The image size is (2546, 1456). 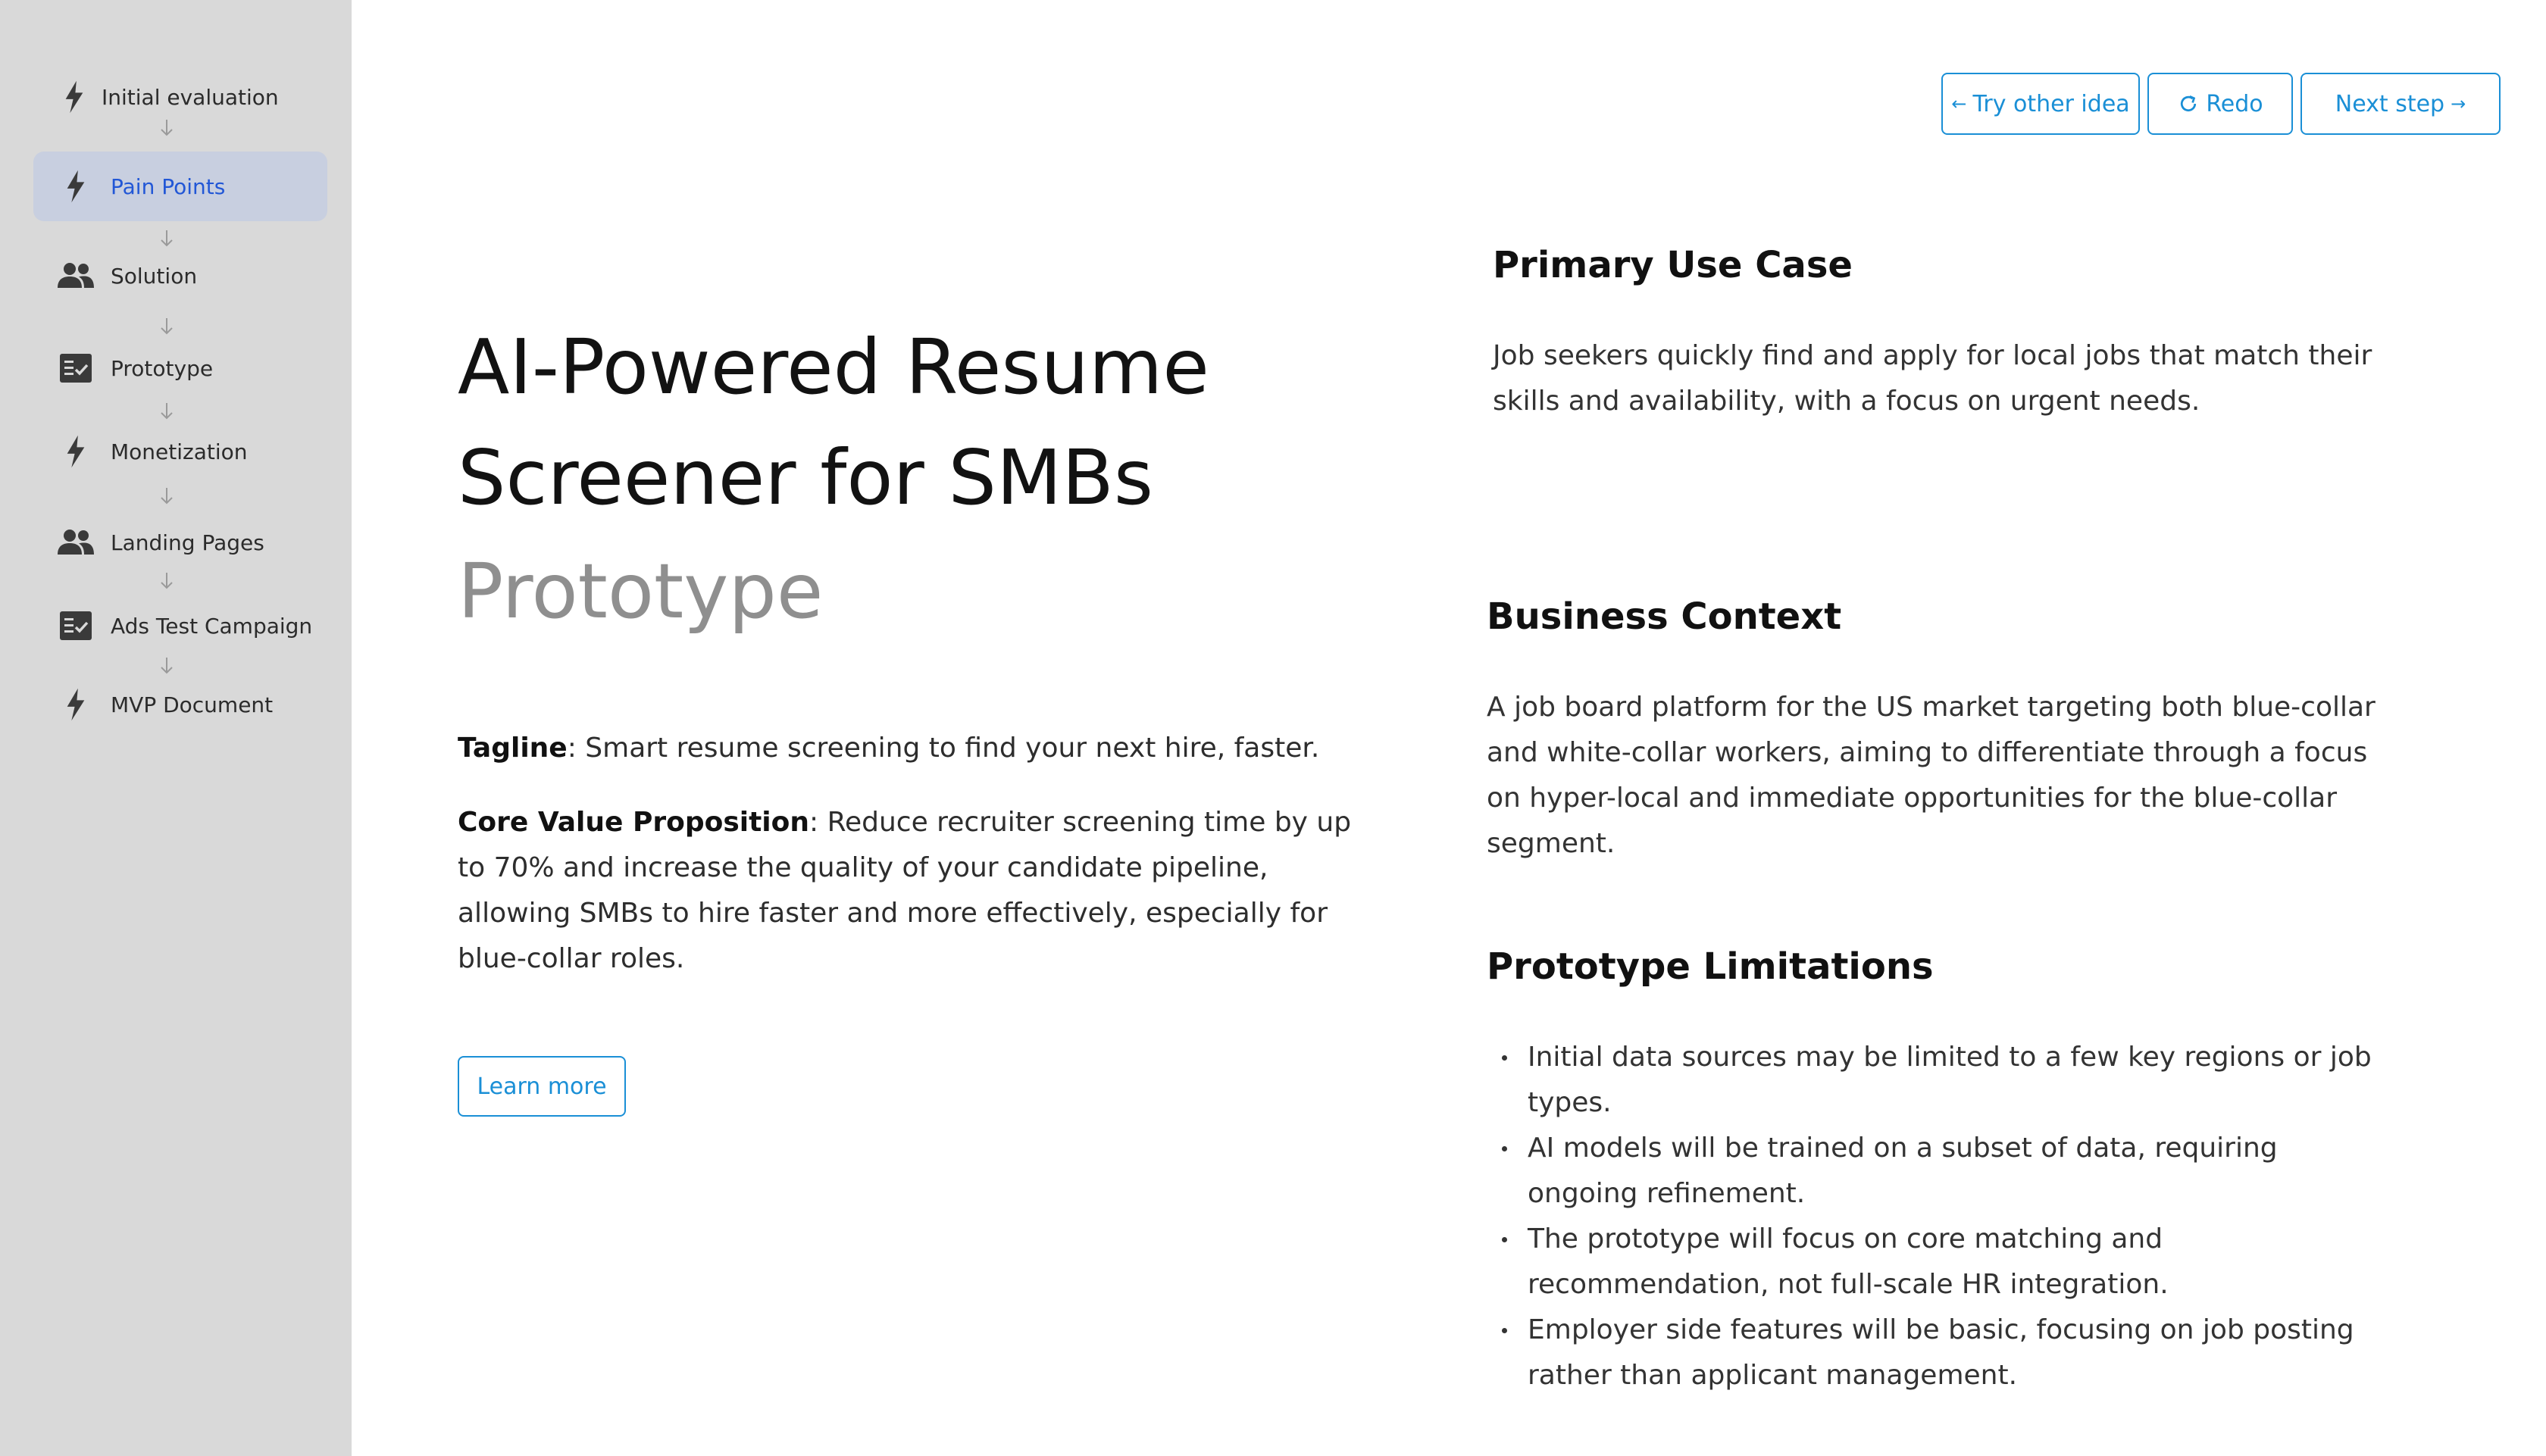 I want to click on sidebar-item-landing-pages: Landing Pages, so click(x=180, y=542).